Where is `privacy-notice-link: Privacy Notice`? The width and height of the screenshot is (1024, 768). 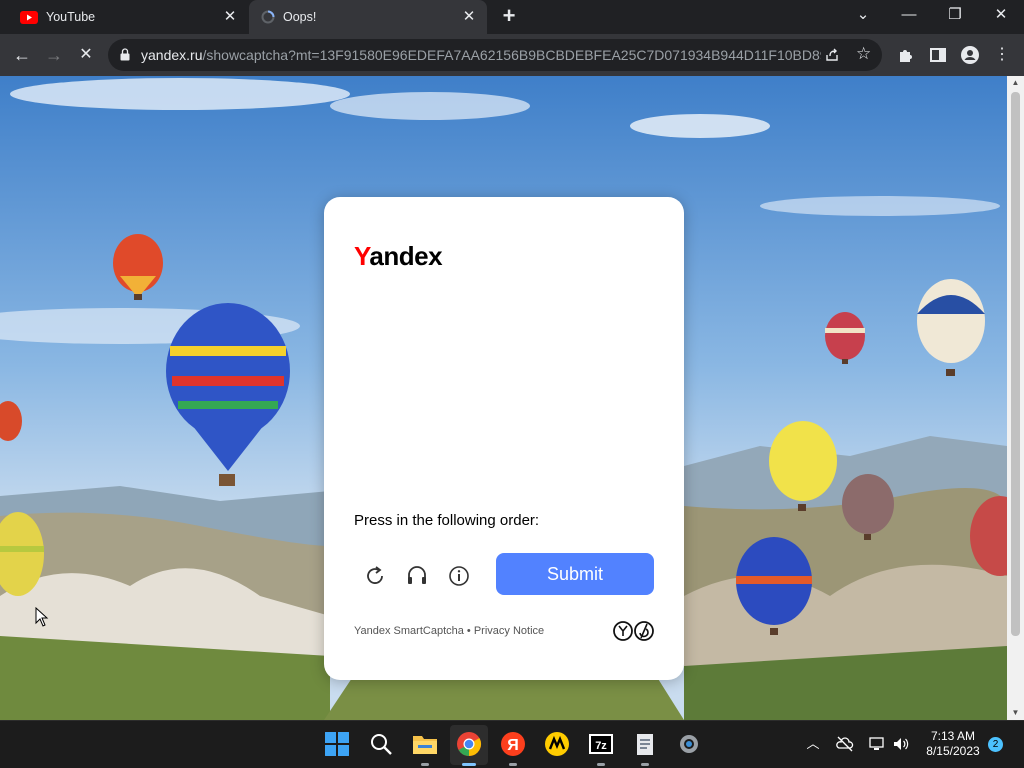
privacy-notice-link: Privacy Notice is located at coordinates (509, 631).